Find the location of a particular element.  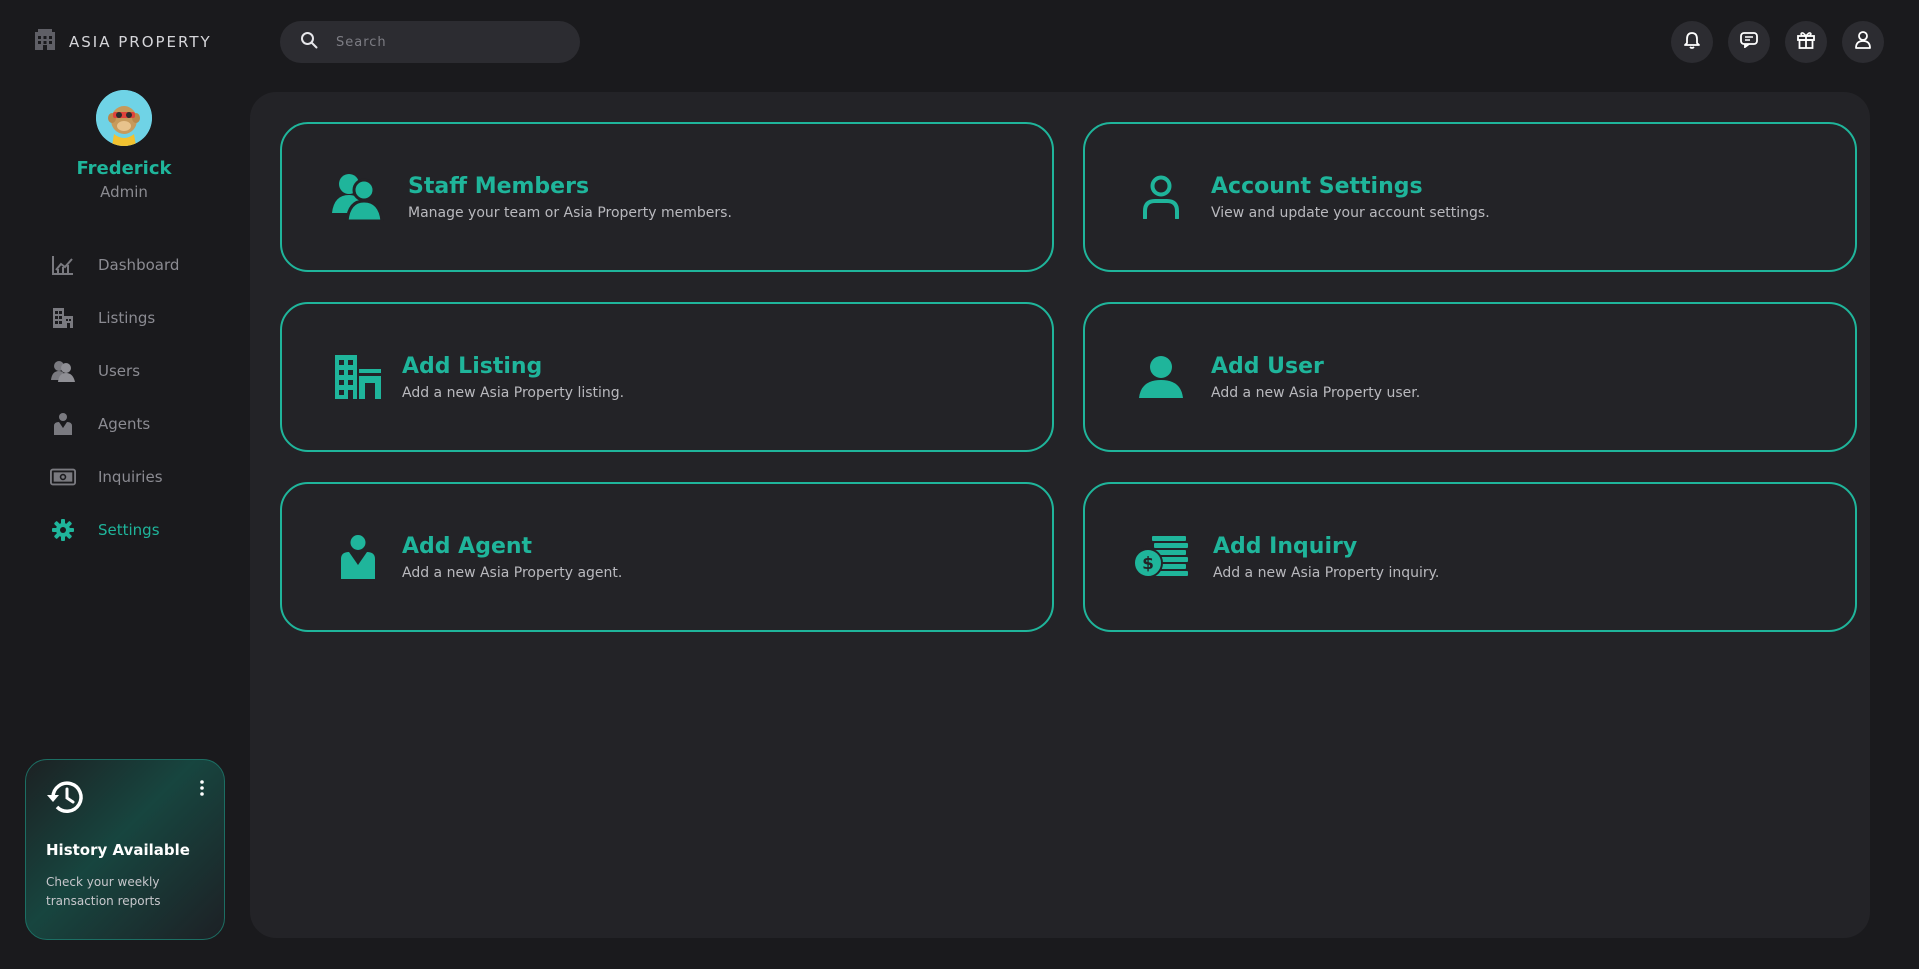

chat-icon is located at coordinates (1749, 42).